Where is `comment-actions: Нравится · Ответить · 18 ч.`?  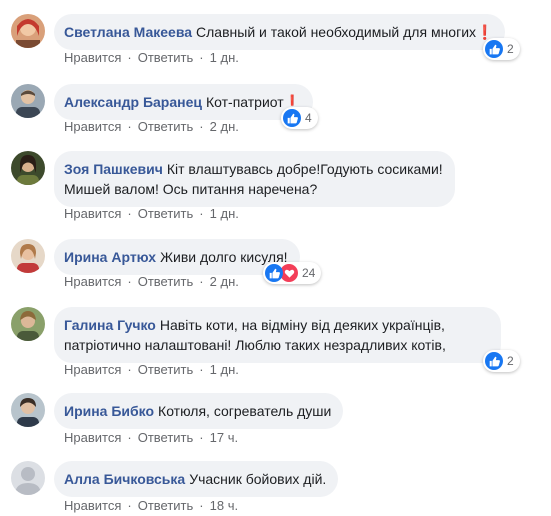 comment-actions: Нравится · Ответить · 18 ч. is located at coordinates (151, 505).